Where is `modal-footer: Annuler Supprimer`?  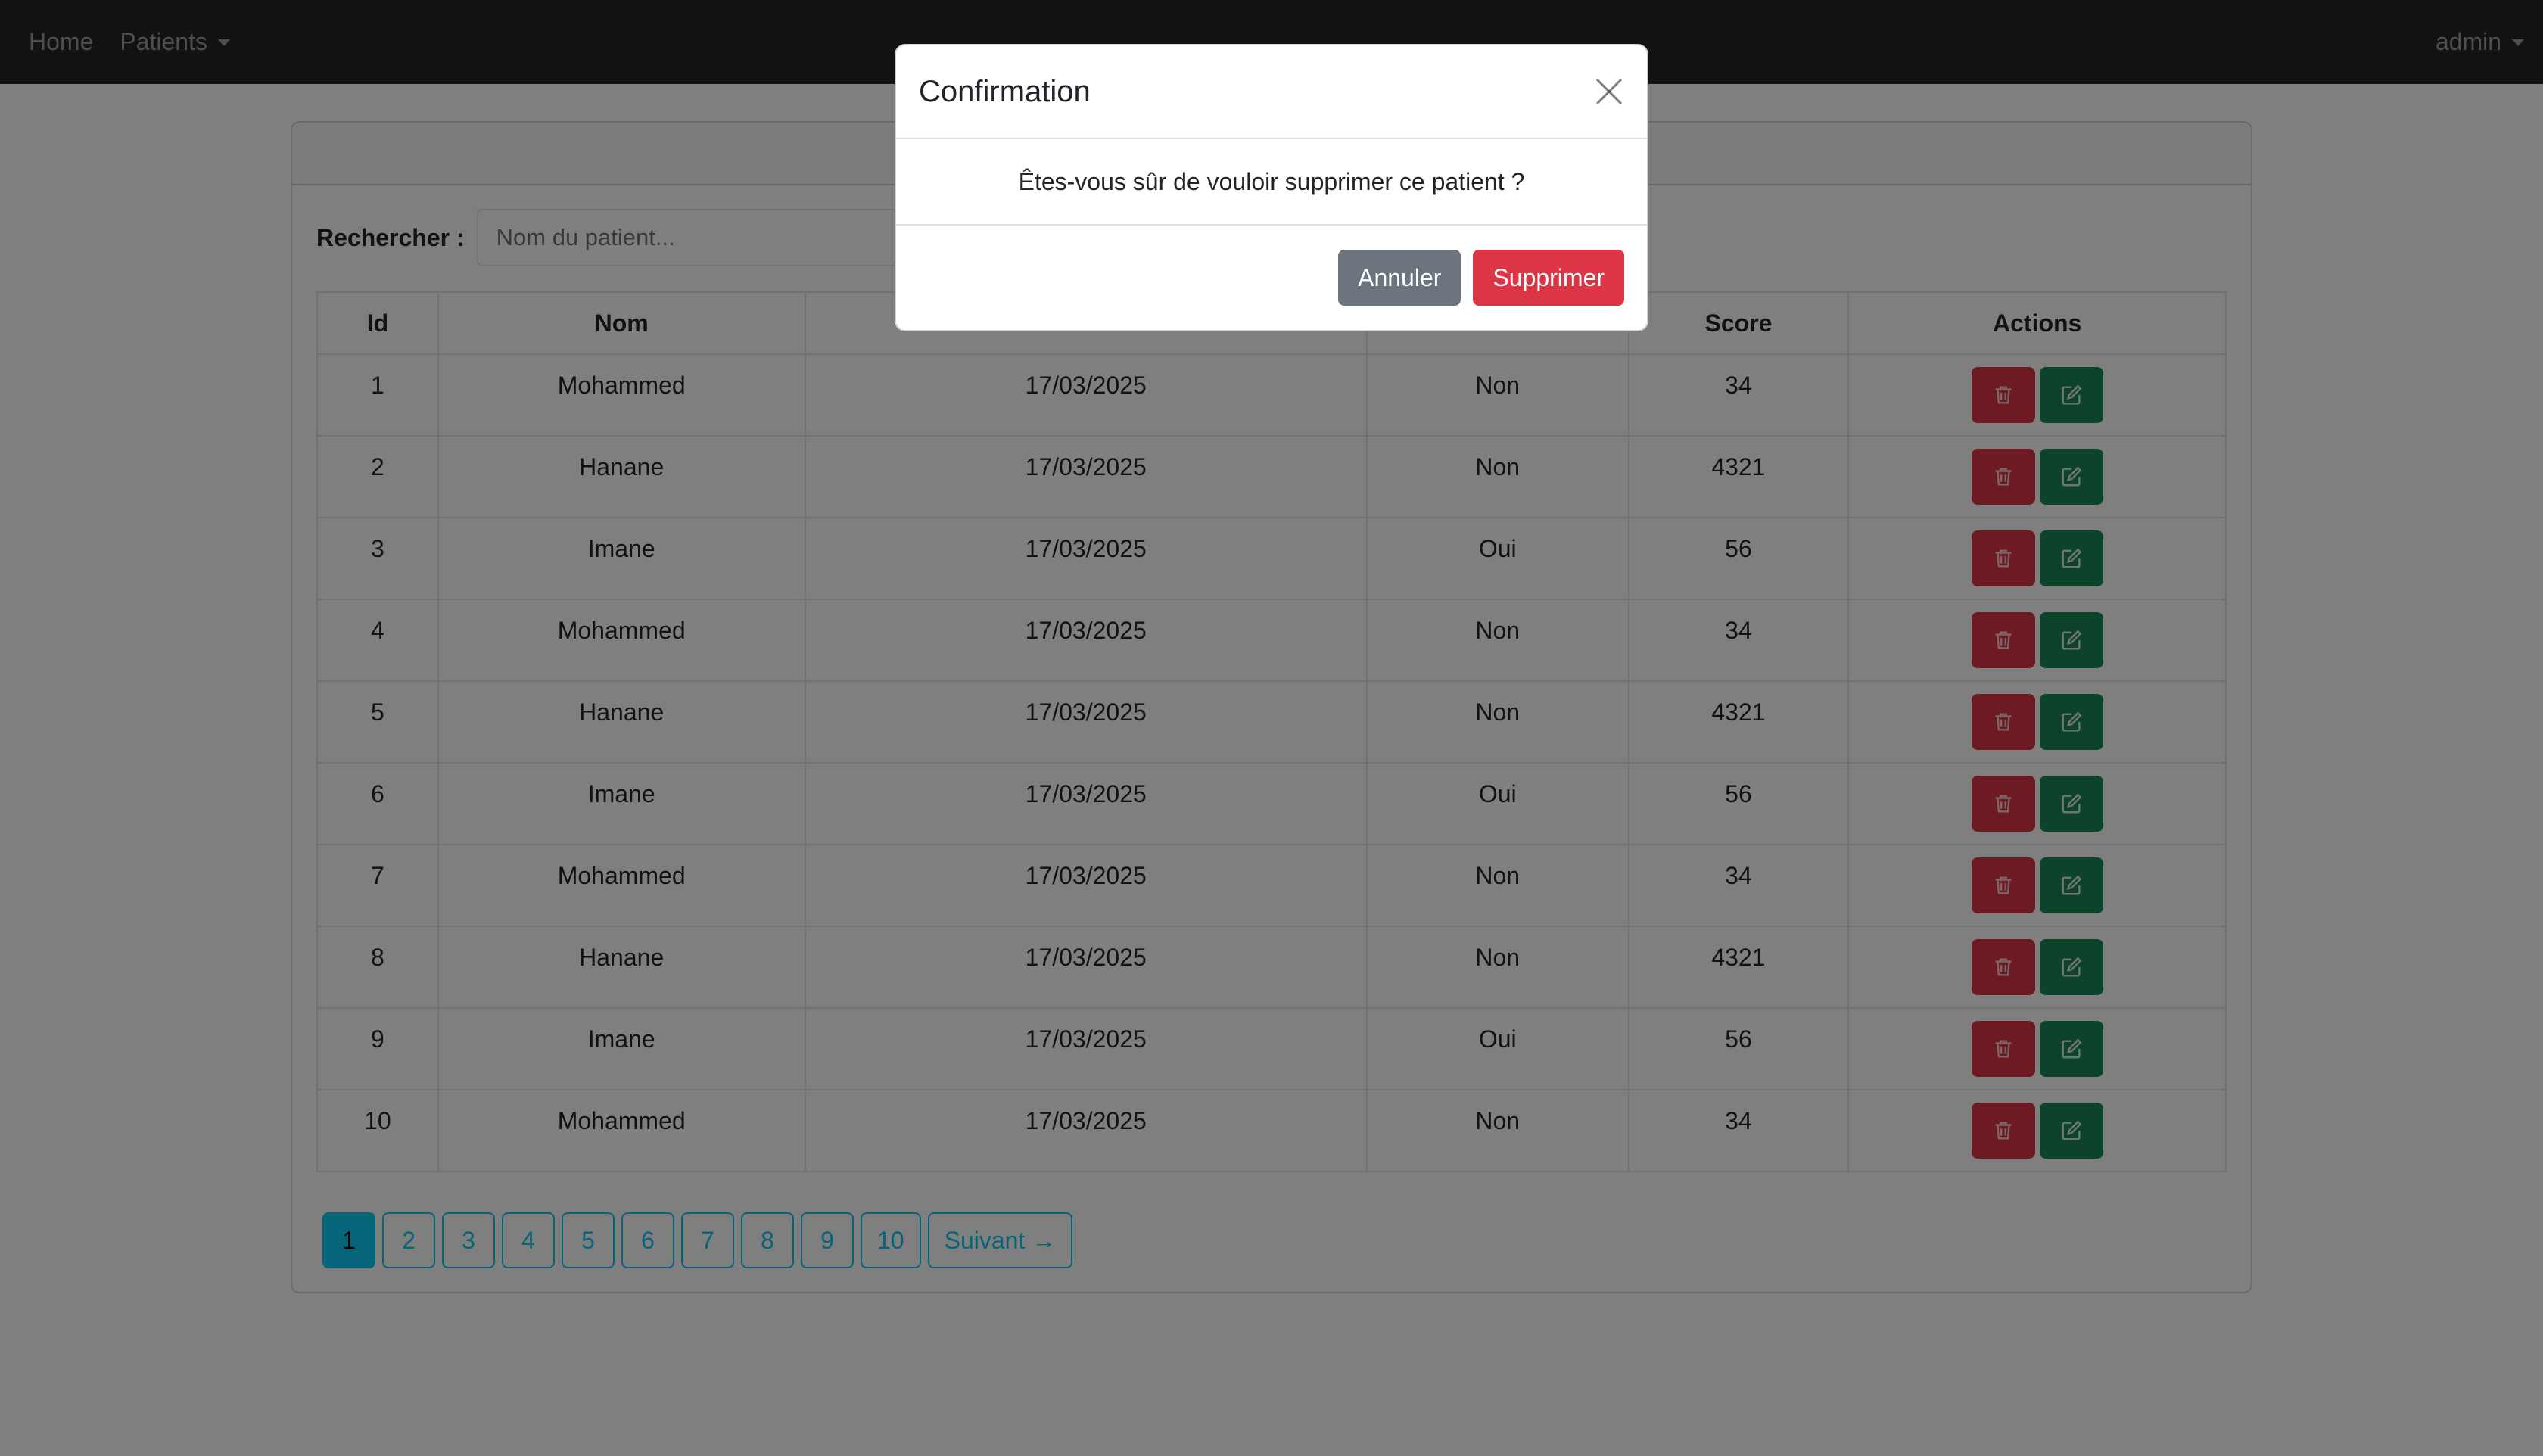 modal-footer: Annuler Supprimer is located at coordinates (1271, 278).